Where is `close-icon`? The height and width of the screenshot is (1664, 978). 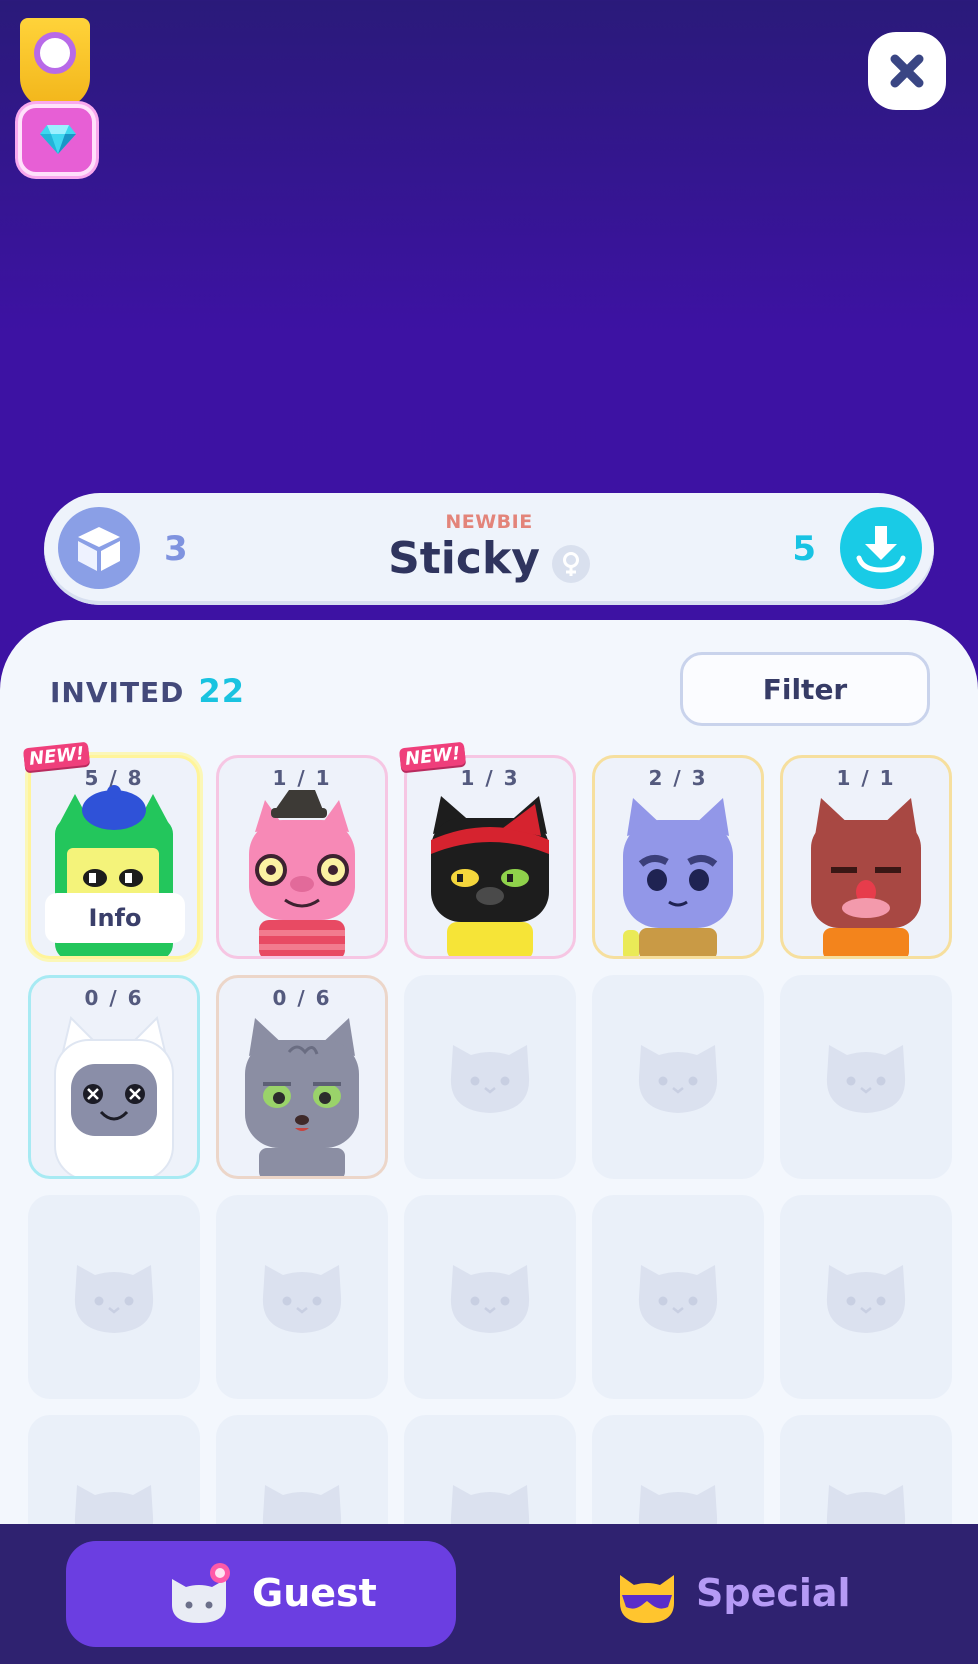
close-icon is located at coordinates (907, 71).